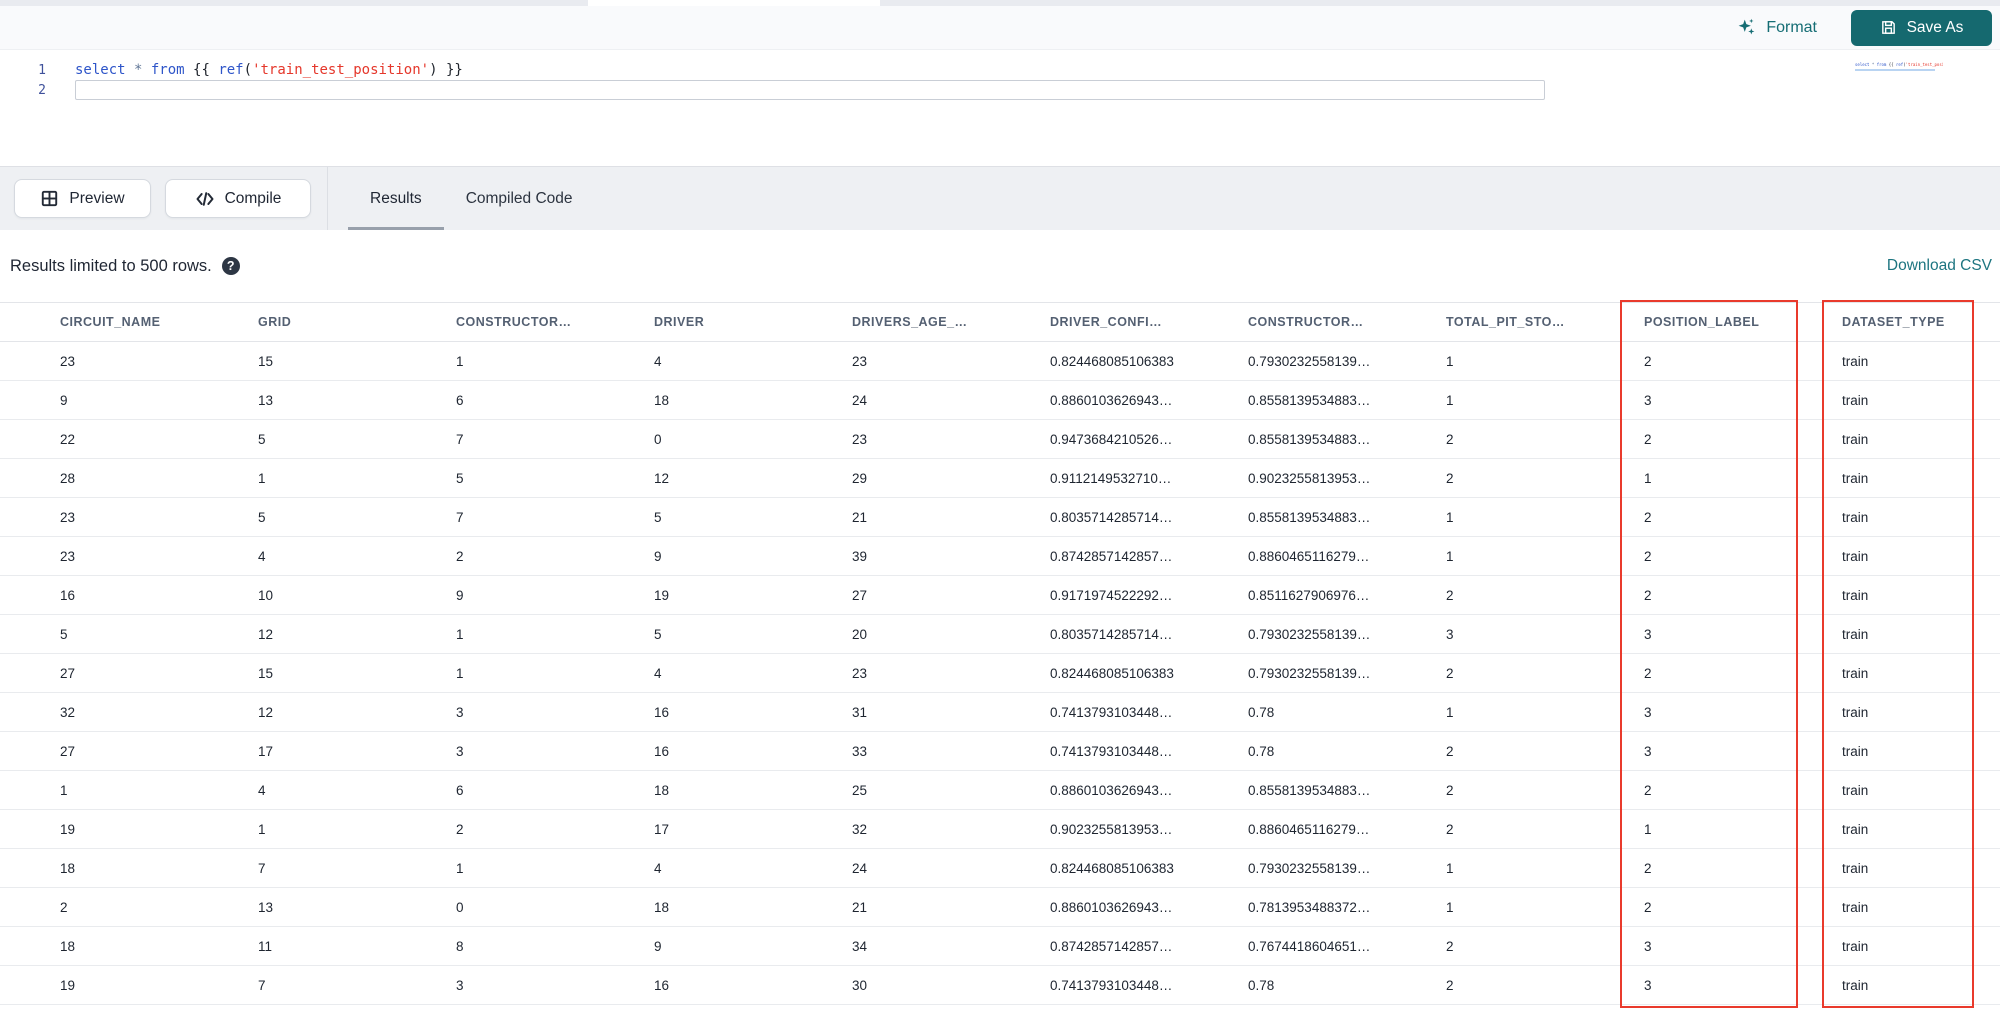 The image size is (2000, 1020). Describe the element at coordinates (460, 946) in the screenshot. I see `table-cell: 8` at that location.